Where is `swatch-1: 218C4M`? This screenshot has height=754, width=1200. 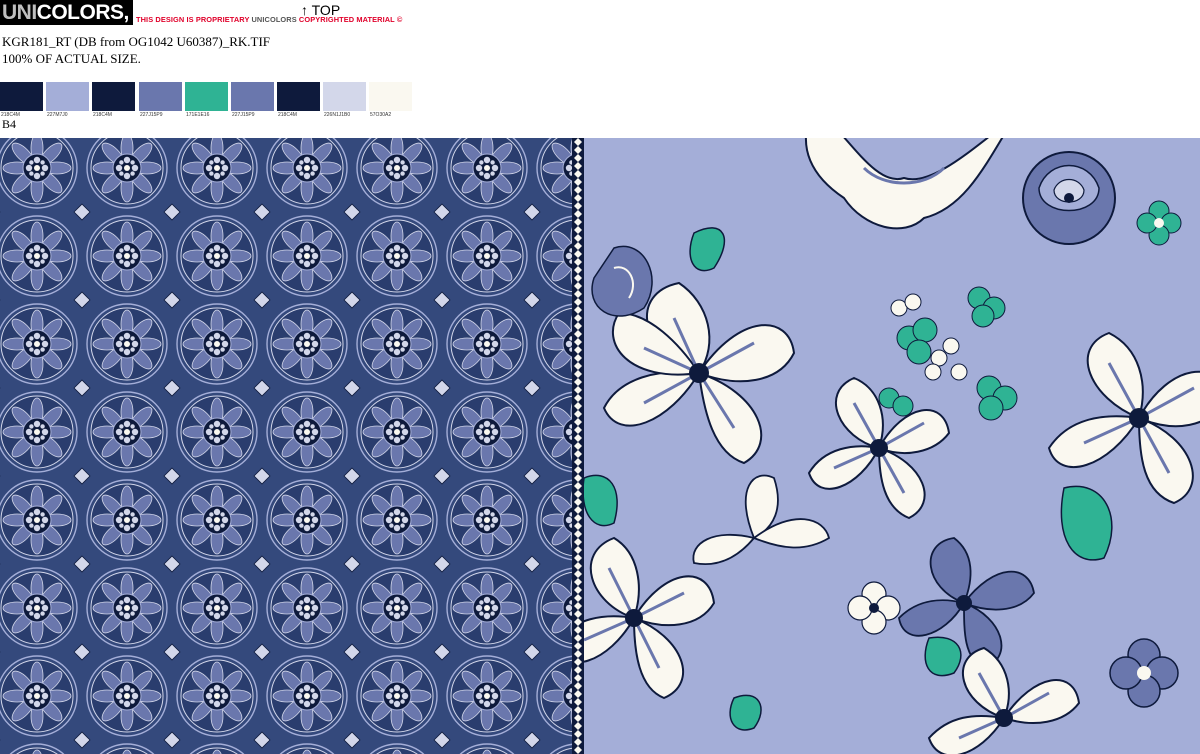
swatch-1: 218C4M is located at coordinates (21, 100).